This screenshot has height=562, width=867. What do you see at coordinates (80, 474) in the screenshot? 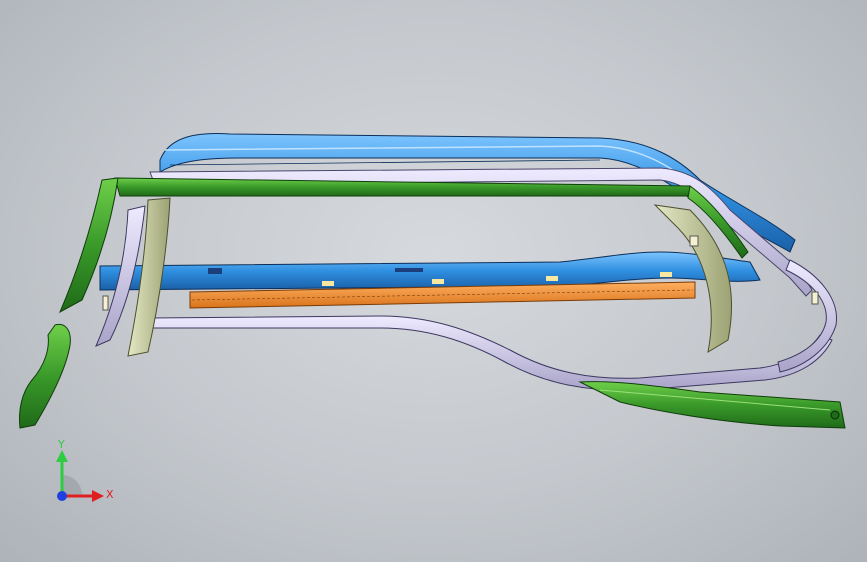
I see `axis-triad: Y X` at bounding box center [80, 474].